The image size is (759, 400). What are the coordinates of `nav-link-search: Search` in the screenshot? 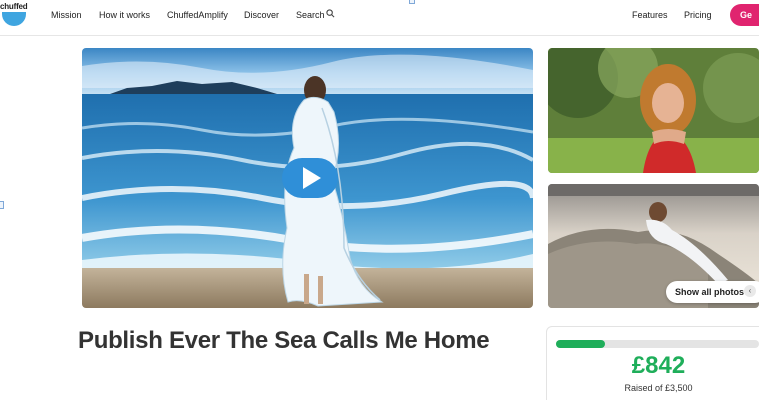 It's located at (310, 15).